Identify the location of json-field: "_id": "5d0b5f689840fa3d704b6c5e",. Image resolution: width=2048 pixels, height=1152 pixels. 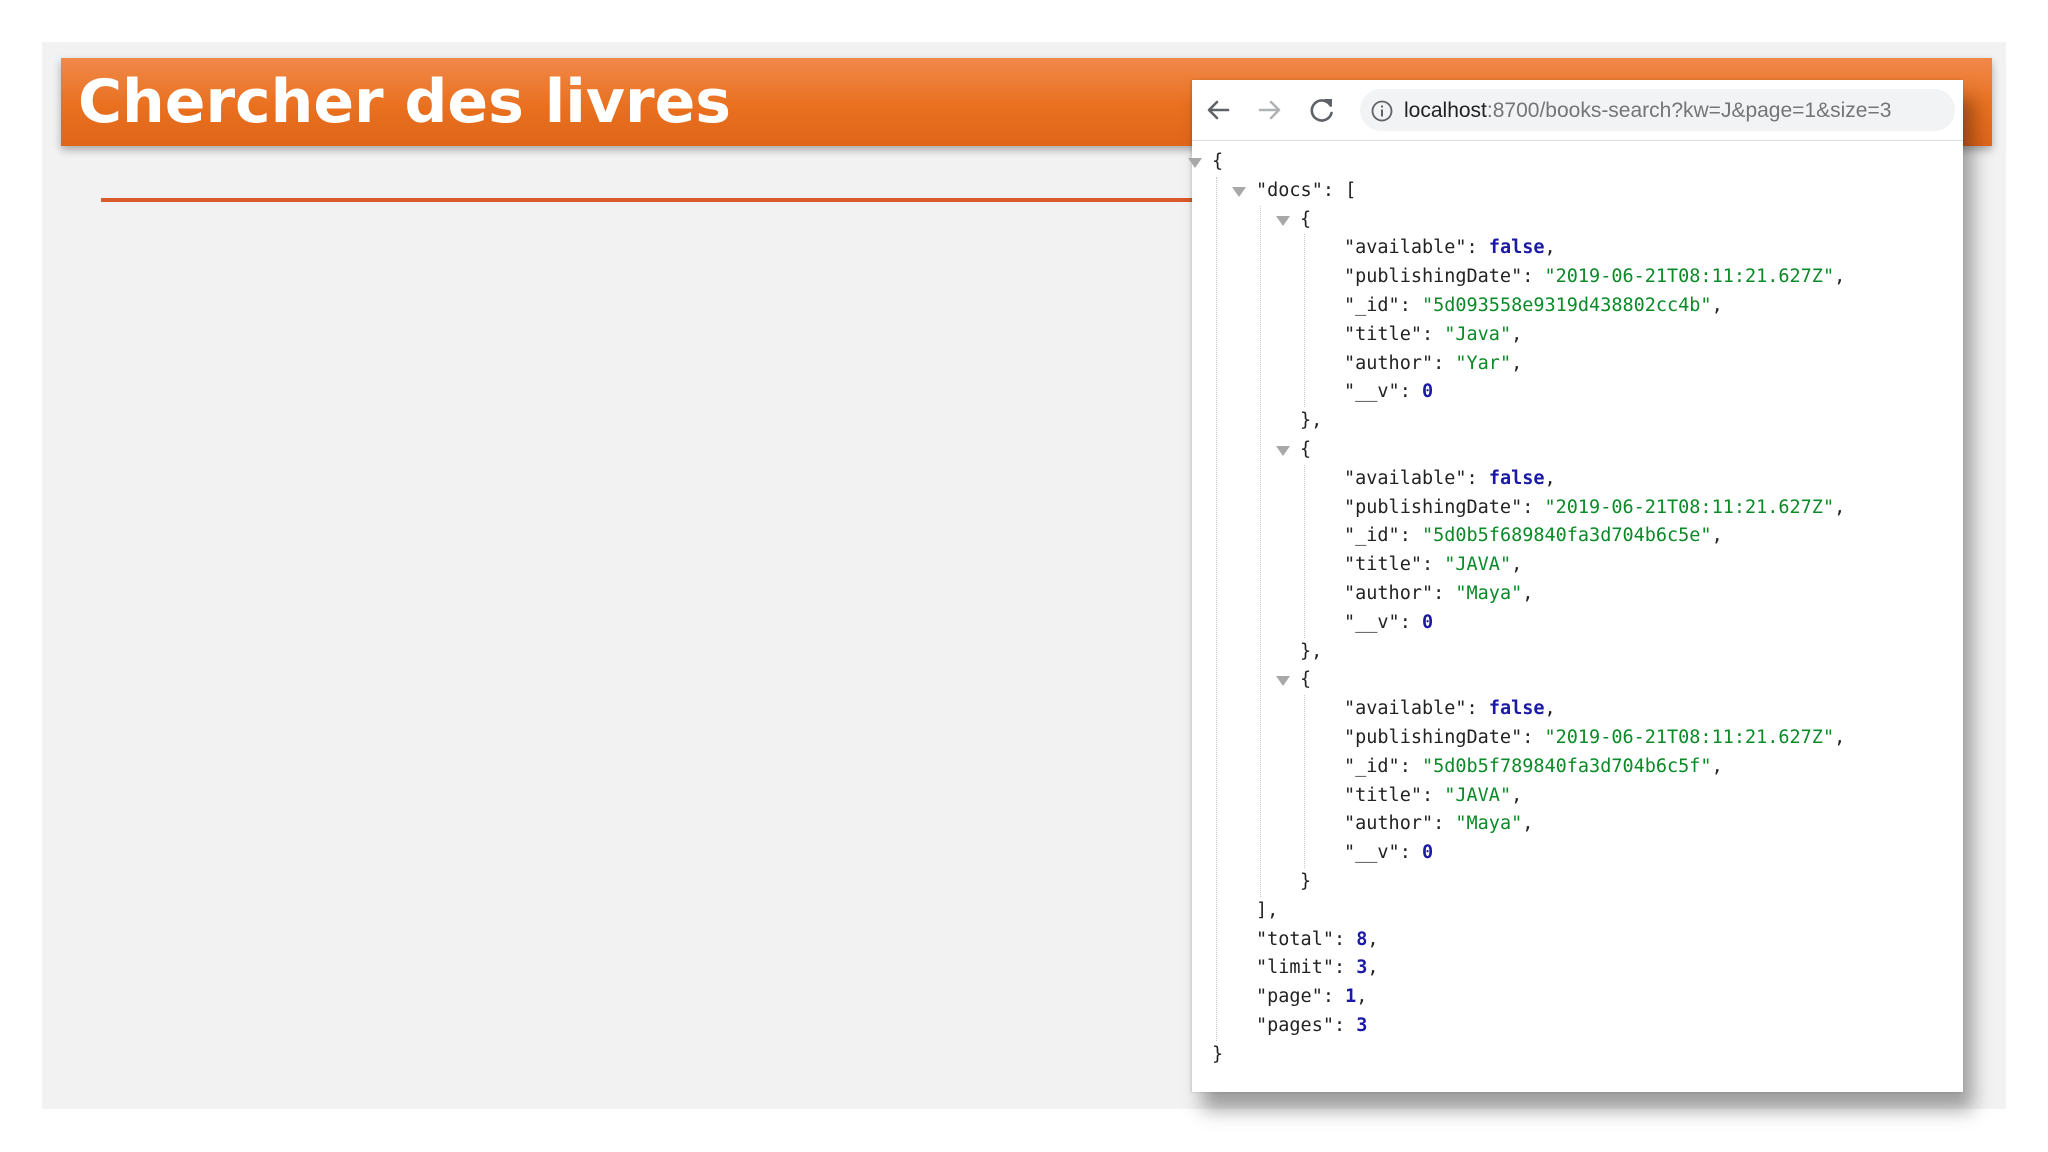
(1533, 536).